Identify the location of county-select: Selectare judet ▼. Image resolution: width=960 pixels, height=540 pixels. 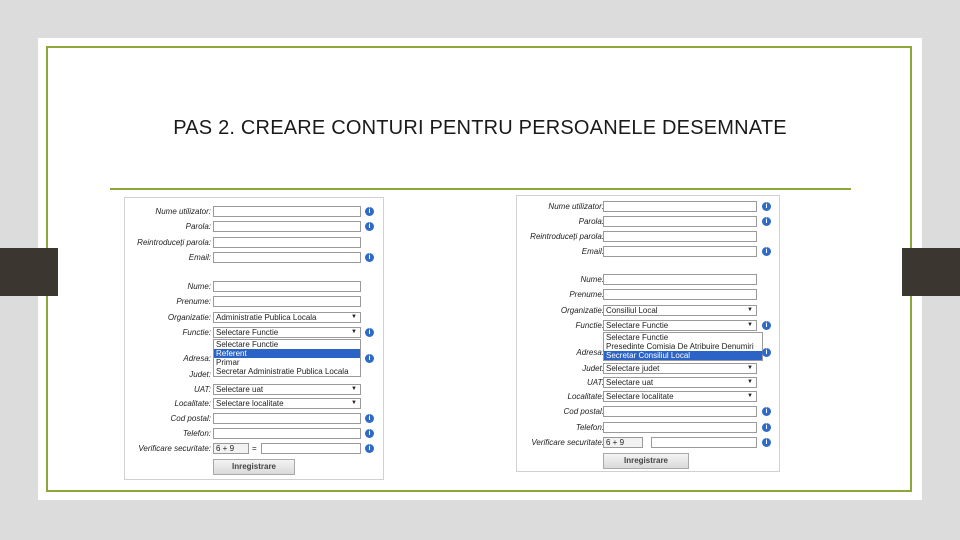
(680, 368).